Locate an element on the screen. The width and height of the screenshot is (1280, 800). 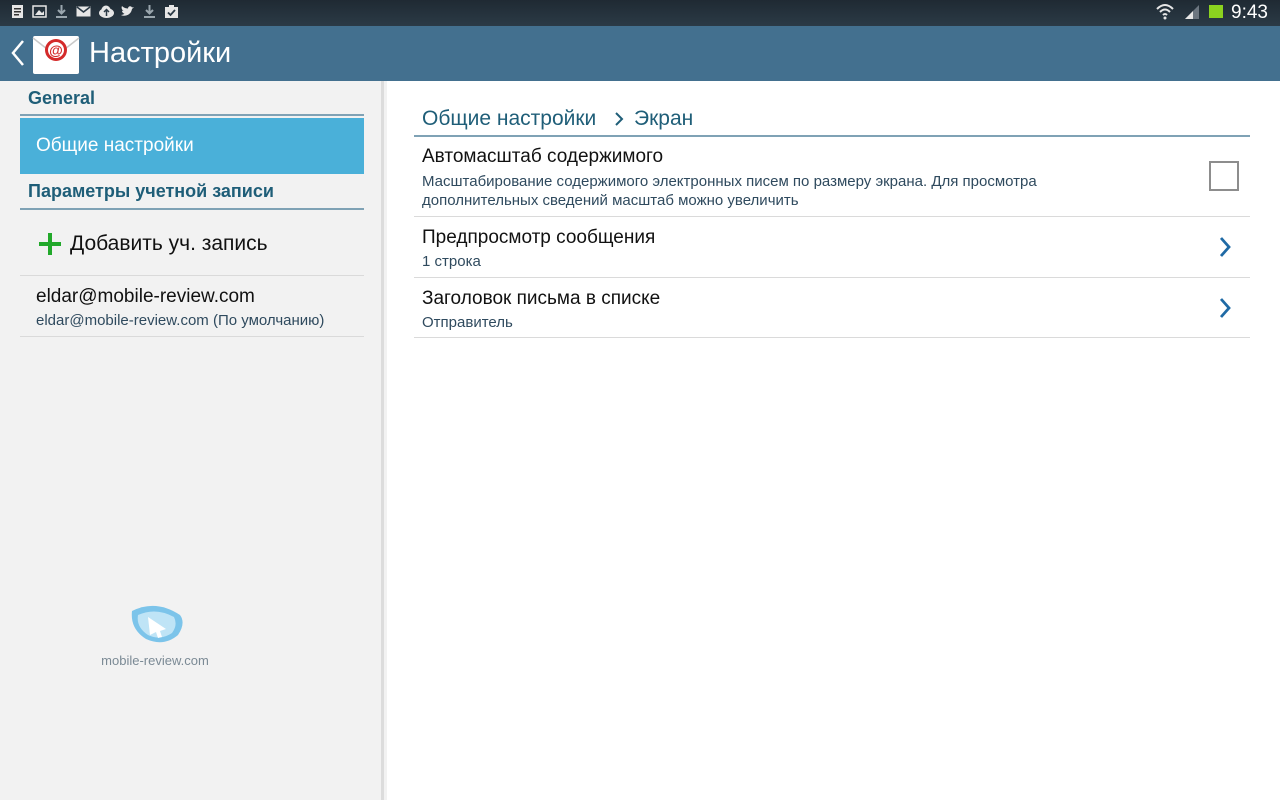
back-arrow-icon is located at coordinates (18, 53).